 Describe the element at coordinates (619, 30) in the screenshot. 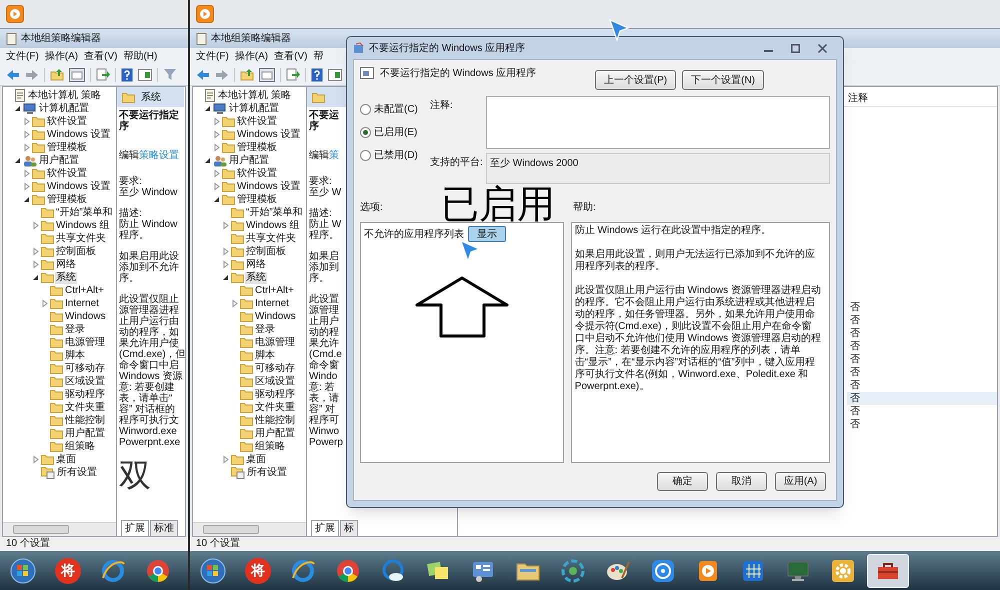

I see `cursor-icon` at that location.